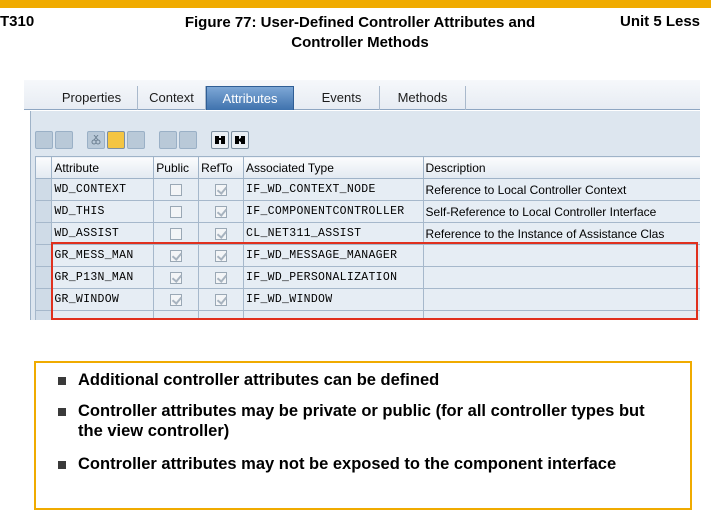  Describe the element at coordinates (355, 4) in the screenshot. I see `accent-bar` at that location.